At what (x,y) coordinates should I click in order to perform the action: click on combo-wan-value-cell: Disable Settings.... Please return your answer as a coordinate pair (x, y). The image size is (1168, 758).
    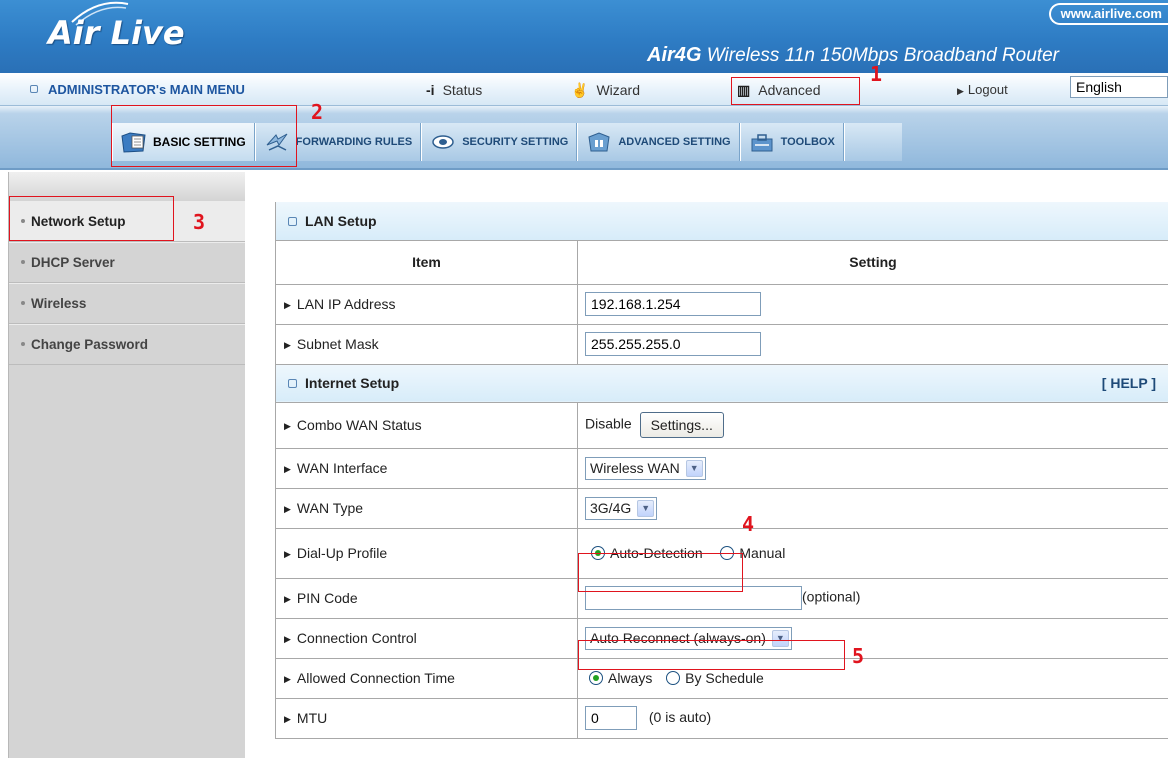
    Looking at the image, I should click on (872, 425).